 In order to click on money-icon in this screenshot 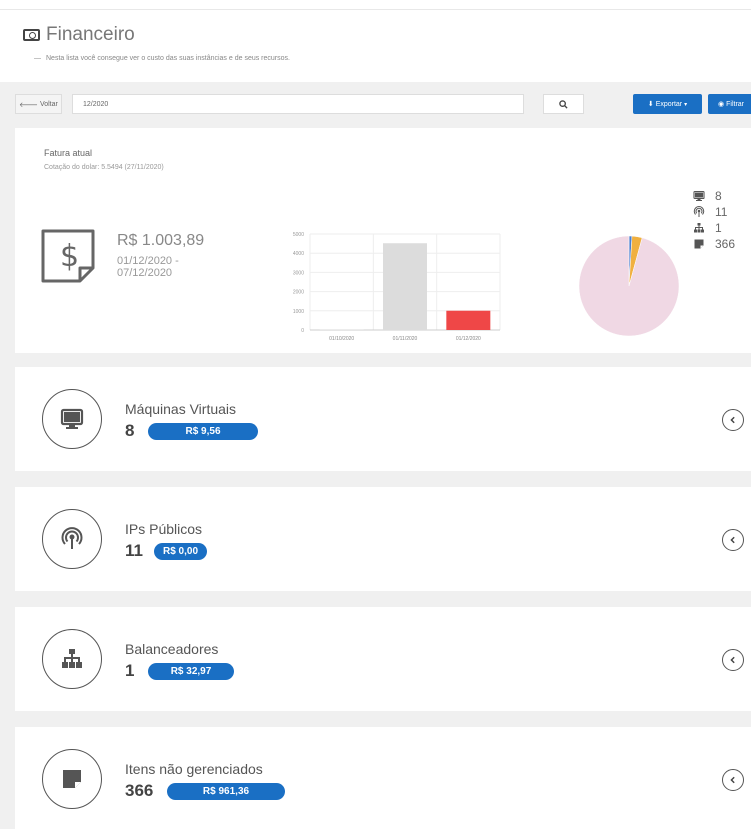, I will do `click(31, 35)`.